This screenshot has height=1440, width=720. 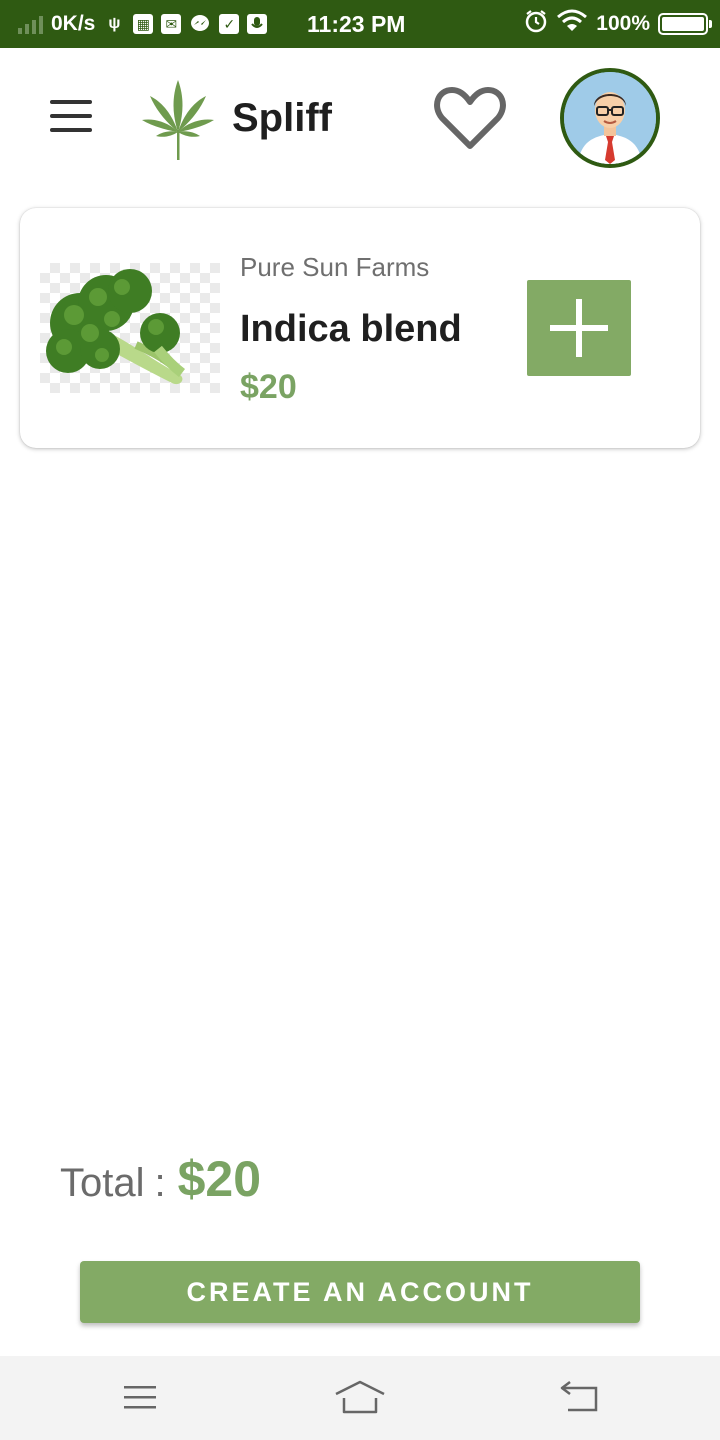 What do you see at coordinates (200, 24) in the screenshot?
I see `messenger-icon` at bounding box center [200, 24].